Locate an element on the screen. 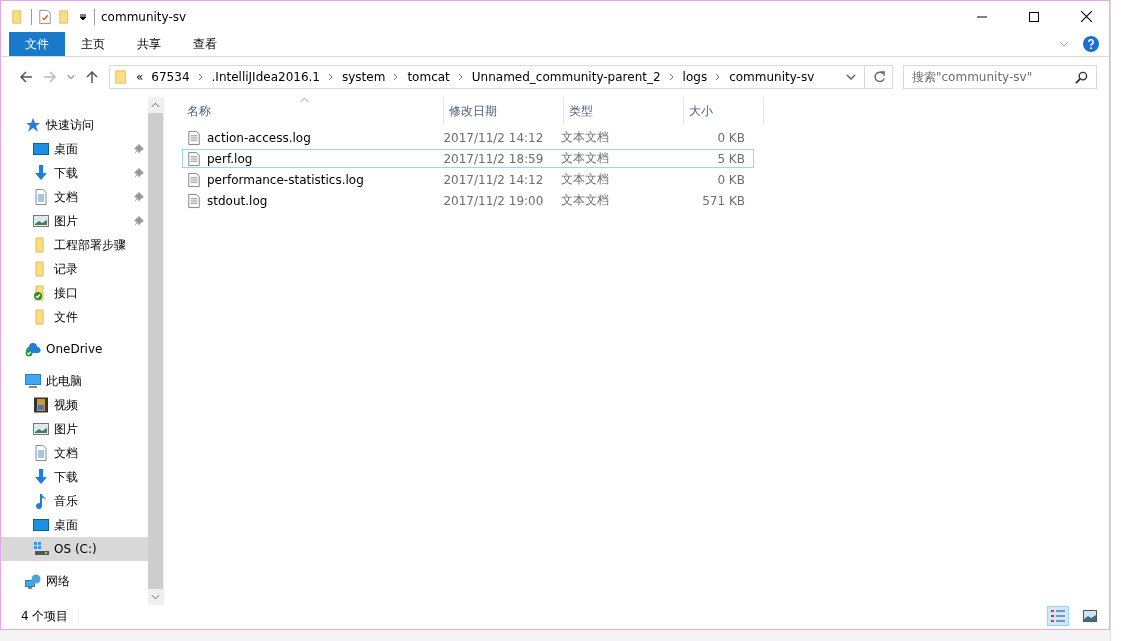 This screenshot has width=1139, height=641. sidebar-item: 快速访问 is located at coordinates (74, 125).